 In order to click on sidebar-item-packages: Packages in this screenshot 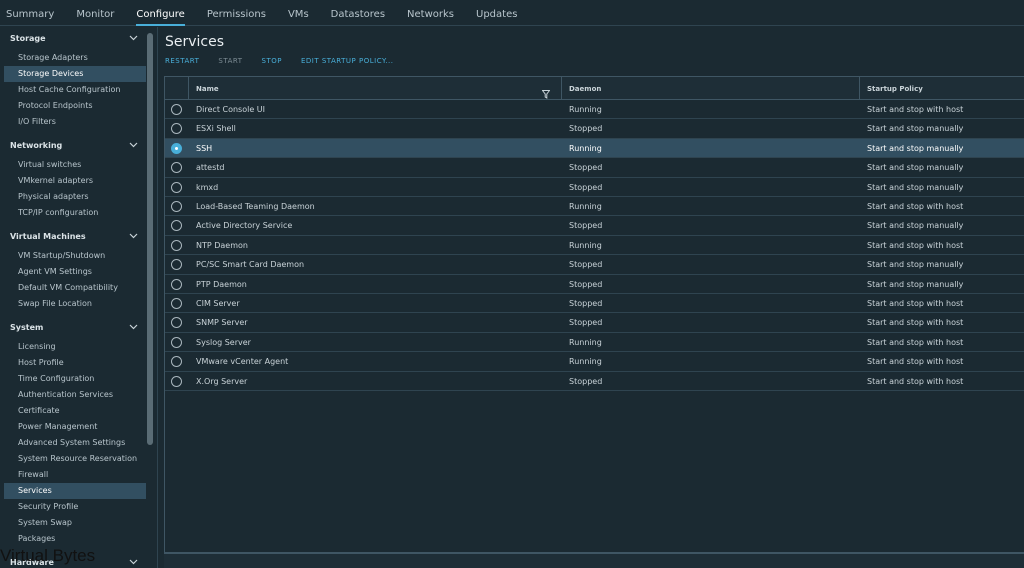, I will do `click(73, 539)`.